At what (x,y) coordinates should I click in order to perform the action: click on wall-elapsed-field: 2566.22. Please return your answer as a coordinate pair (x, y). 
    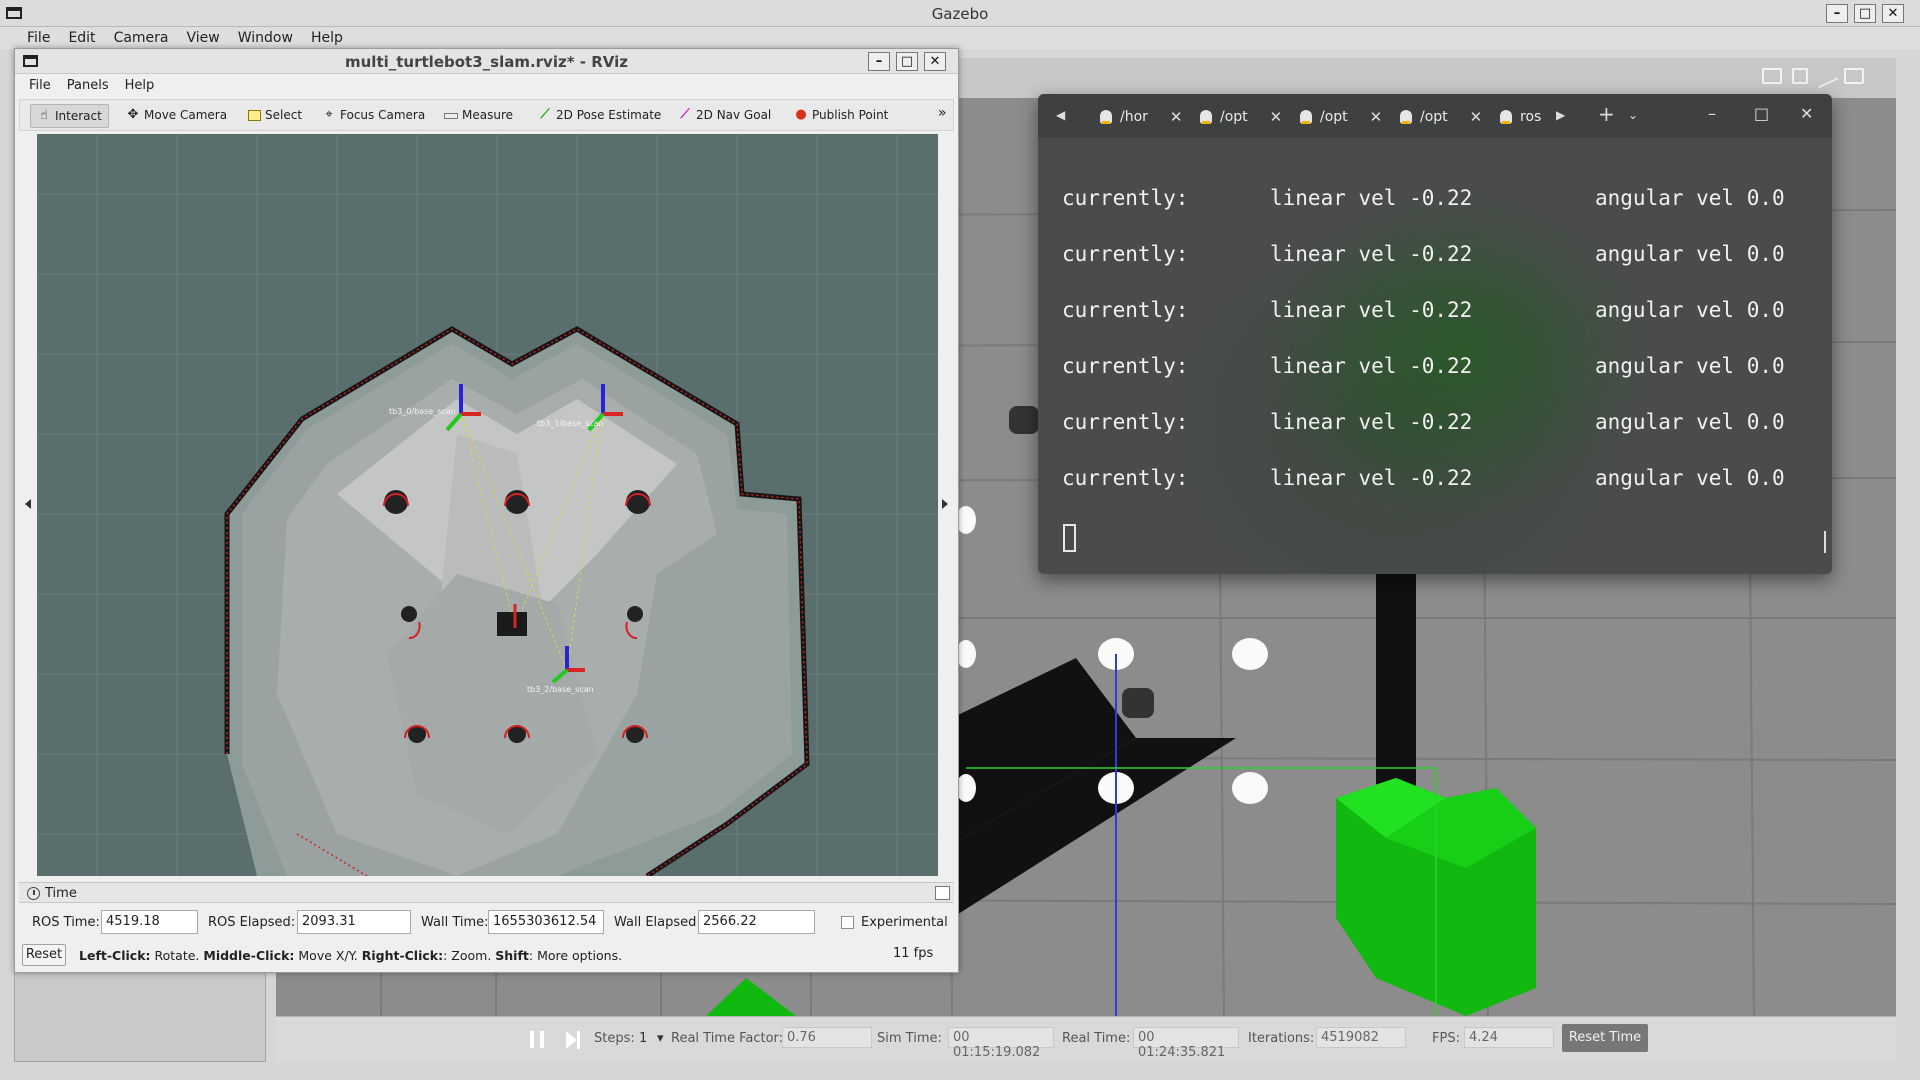
    Looking at the image, I should click on (756, 922).